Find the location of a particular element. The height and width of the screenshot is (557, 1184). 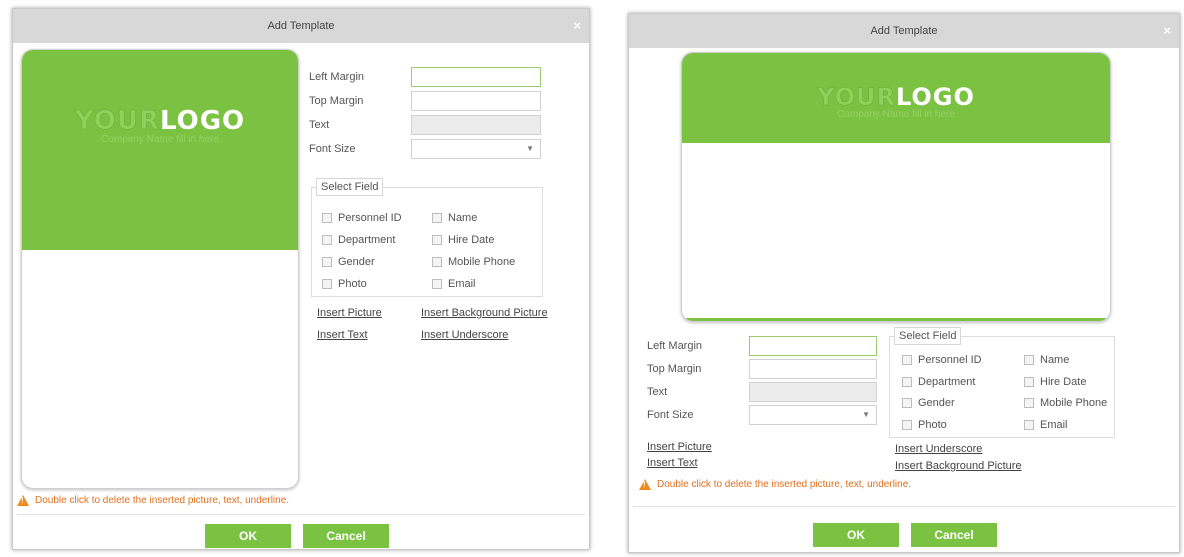

card-bottom-accent is located at coordinates (896, 319).